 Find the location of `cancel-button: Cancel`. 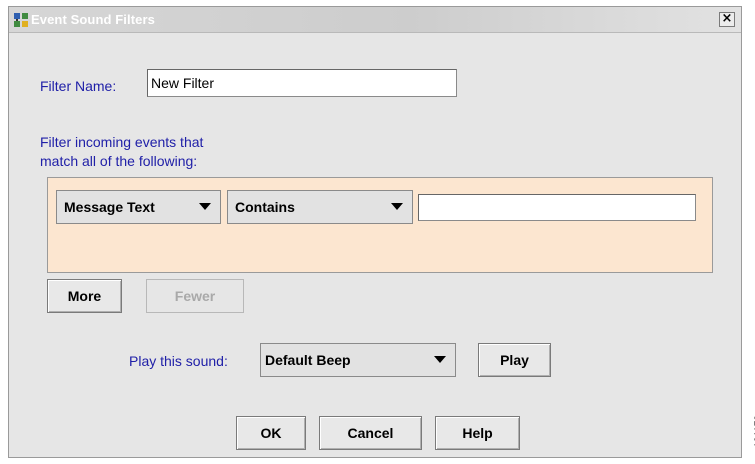

cancel-button: Cancel is located at coordinates (370, 433).